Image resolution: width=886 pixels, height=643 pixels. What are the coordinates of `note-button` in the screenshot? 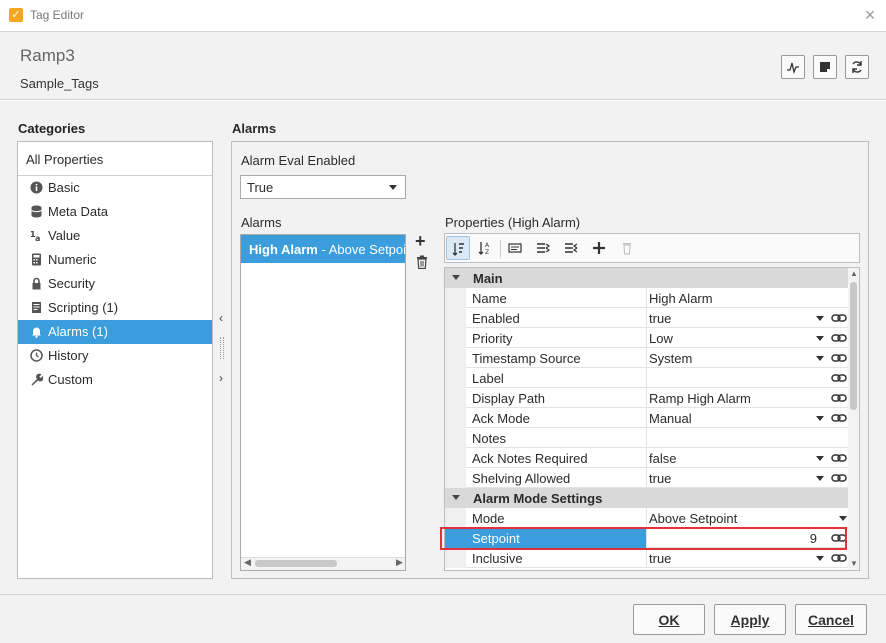 It's located at (825, 67).